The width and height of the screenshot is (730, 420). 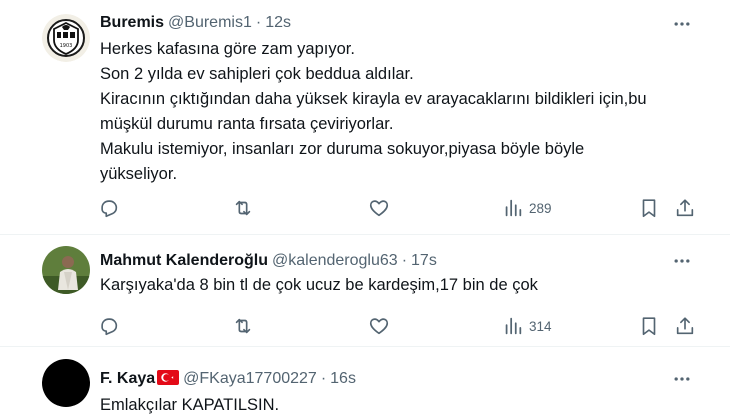 What do you see at coordinates (227, 49) in the screenshot?
I see `tweet-text-line: Herkes kafasına göre zam yapıyor.` at bounding box center [227, 49].